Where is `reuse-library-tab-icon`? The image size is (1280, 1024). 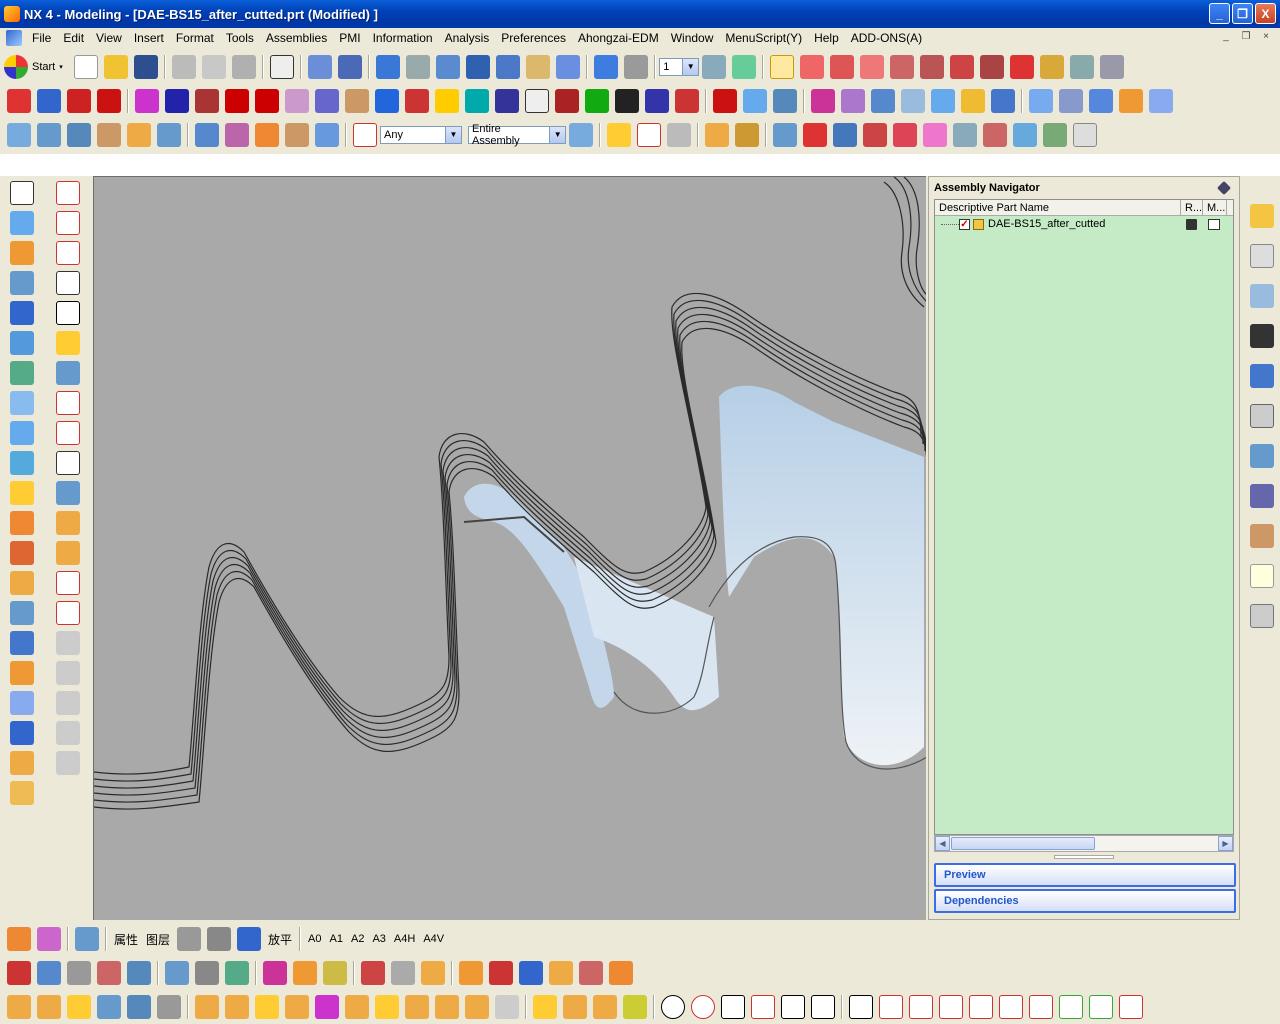 reuse-library-tab-icon is located at coordinates (1262, 456).